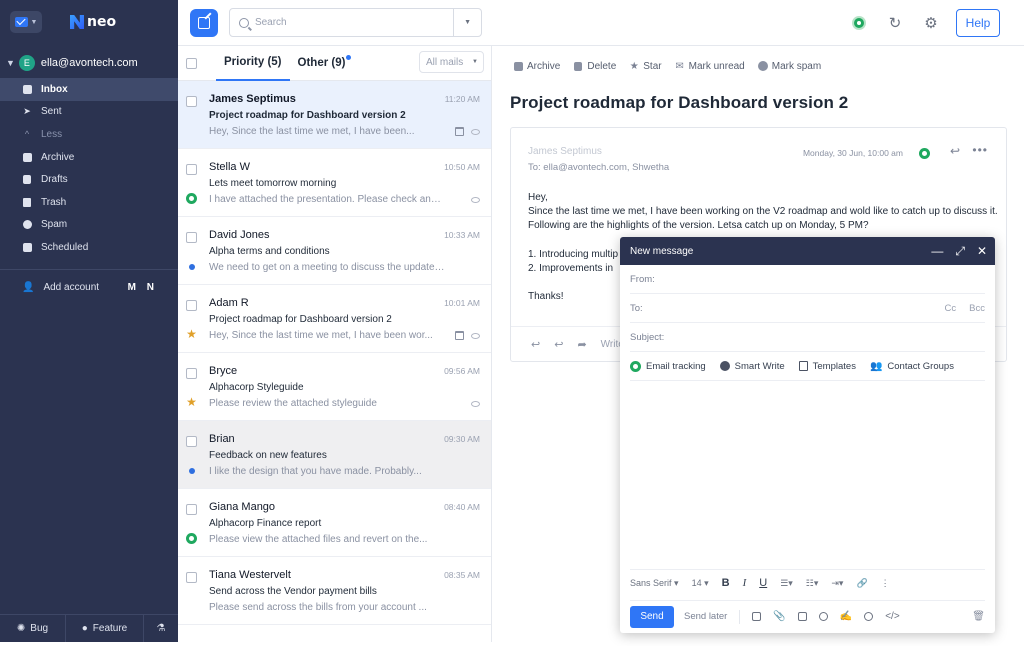 Image resolution: width=1024 pixels, height=646 pixels. Describe the element at coordinates (937, 251) in the screenshot. I see `minimize-icon: —` at that location.